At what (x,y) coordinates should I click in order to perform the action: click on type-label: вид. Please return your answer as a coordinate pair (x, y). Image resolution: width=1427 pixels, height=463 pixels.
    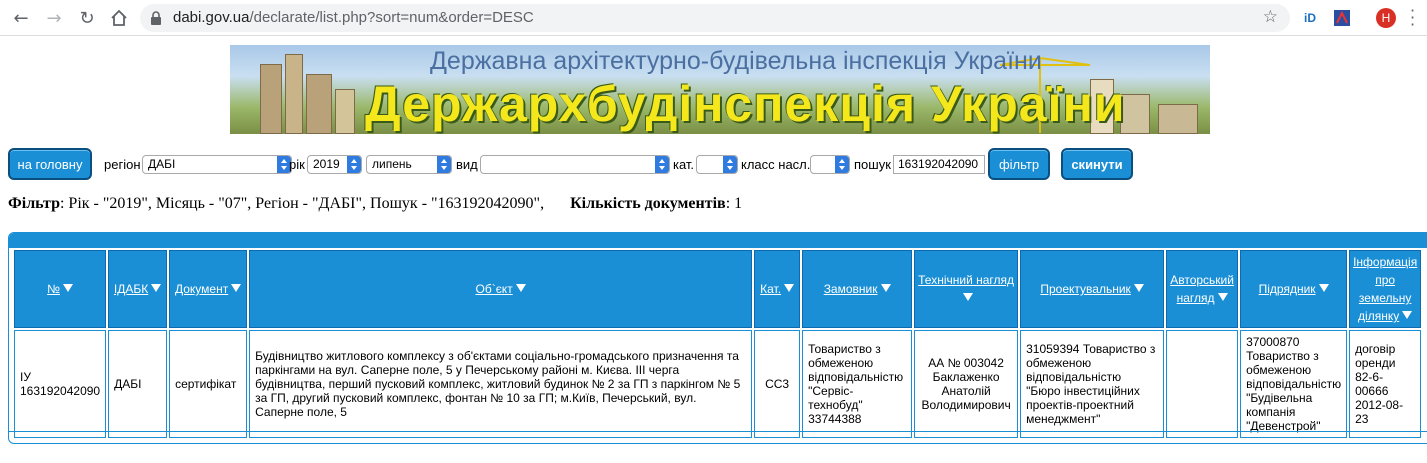
    Looking at the image, I should click on (467, 164).